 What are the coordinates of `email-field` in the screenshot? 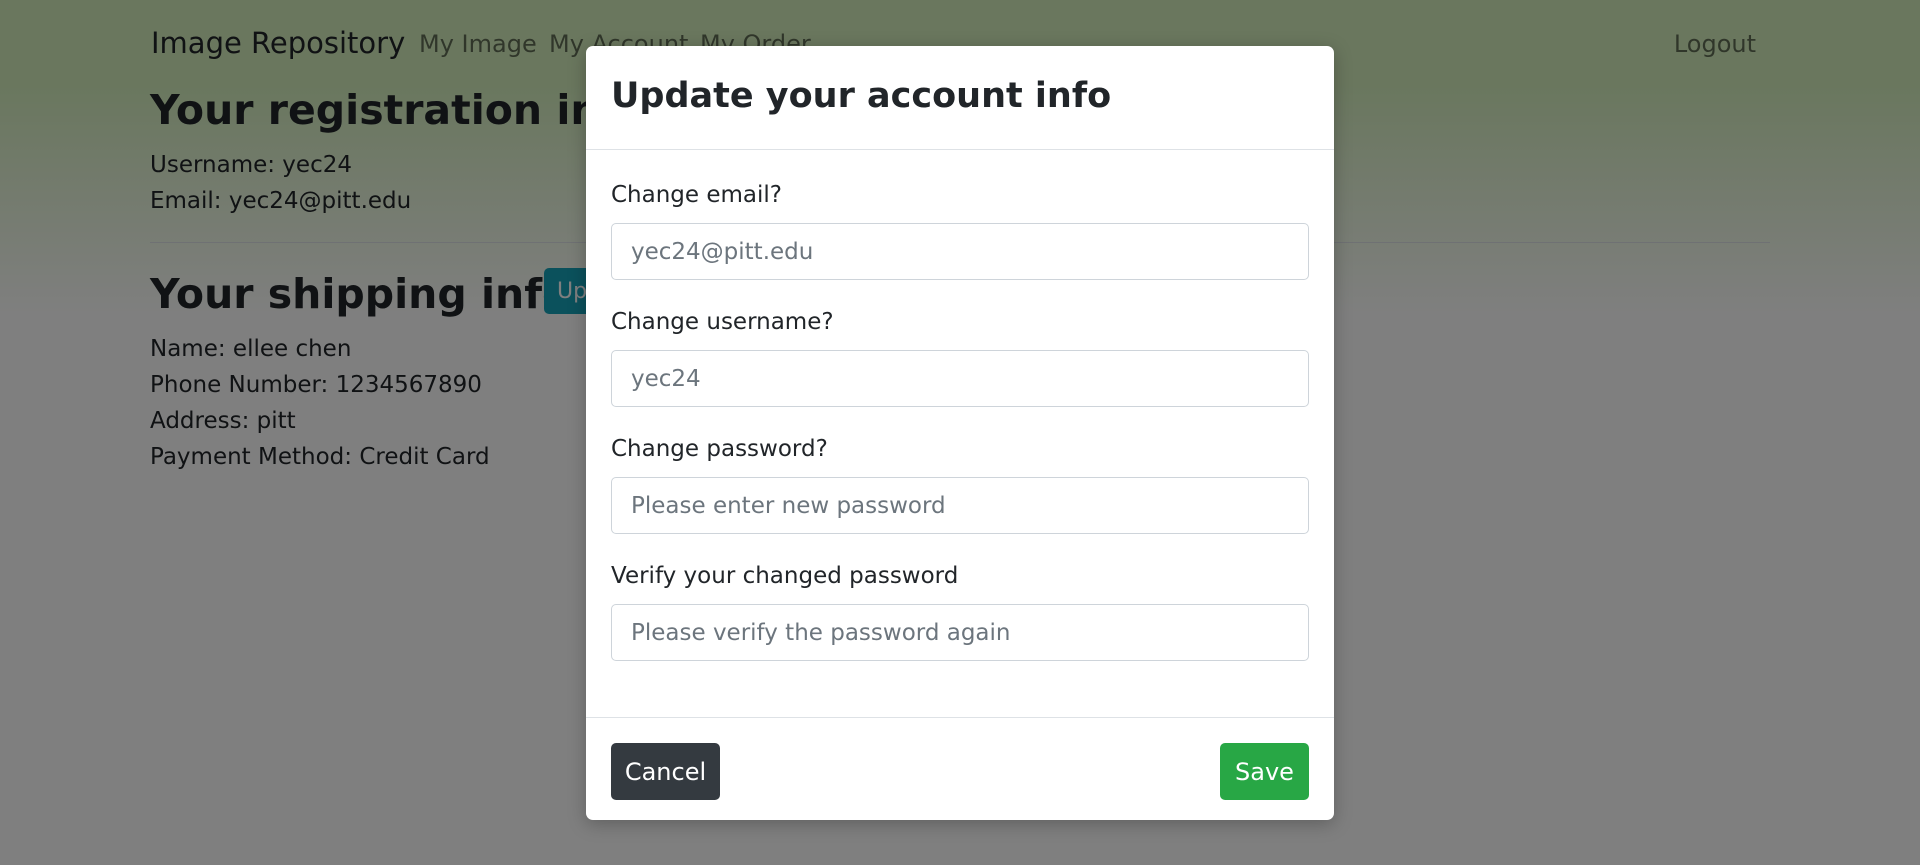 It's located at (960, 251).